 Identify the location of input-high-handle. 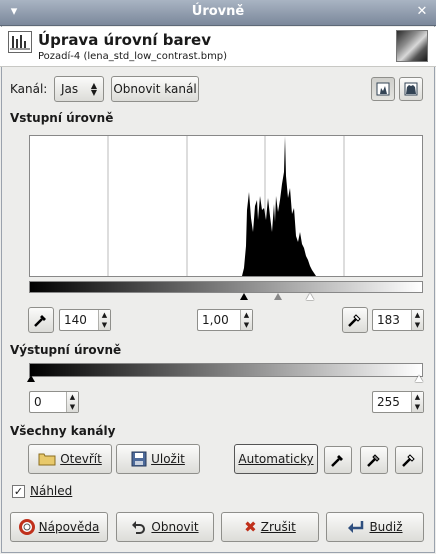
(310, 296).